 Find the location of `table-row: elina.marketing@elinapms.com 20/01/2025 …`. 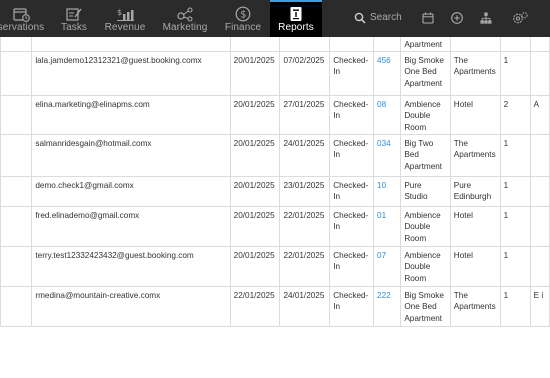

table-row: elina.marketing@elinapms.com 20/01/2025 … is located at coordinates (275, 114).